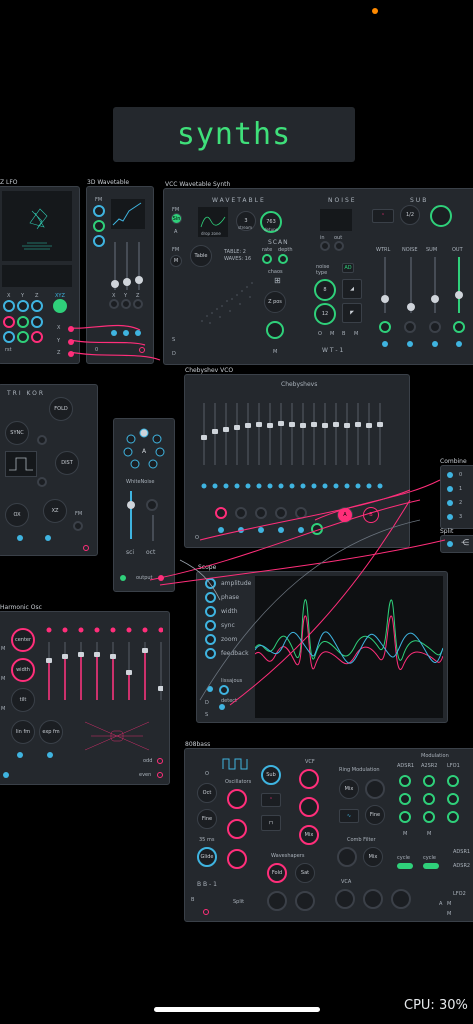  What do you see at coordinates (131, 515) in the screenshot?
I see `whitenoise-sci-slider` at bounding box center [131, 515].